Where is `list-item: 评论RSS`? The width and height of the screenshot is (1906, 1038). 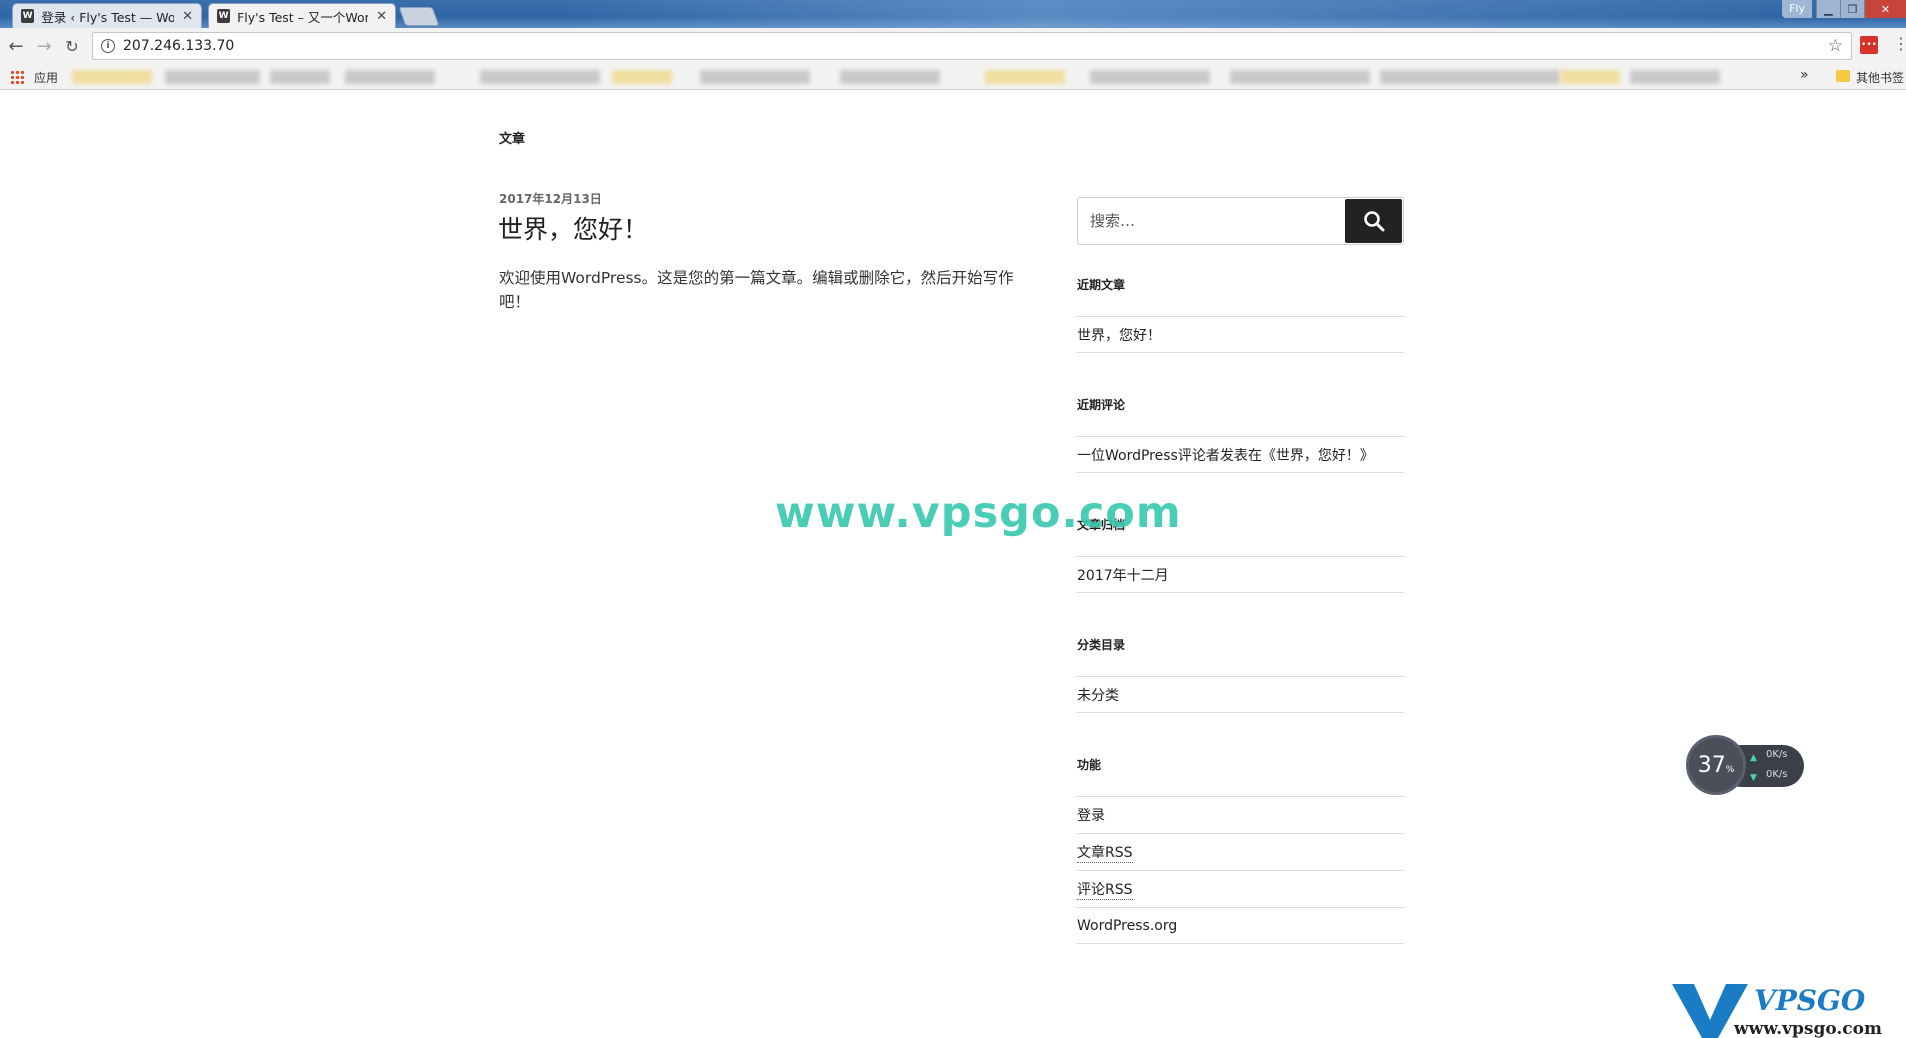
list-item: 评论RSS is located at coordinates (1240, 888).